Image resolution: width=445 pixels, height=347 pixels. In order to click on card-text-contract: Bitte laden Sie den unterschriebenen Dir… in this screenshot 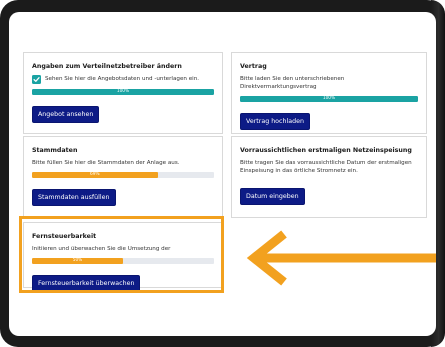, I will do `click(292, 82)`.